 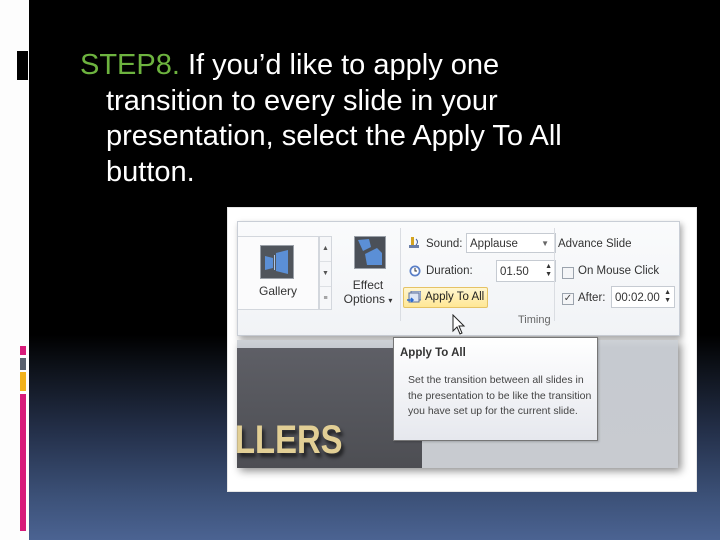 What do you see at coordinates (325, 299) in the screenshot?
I see `more-icon: ≡` at bounding box center [325, 299].